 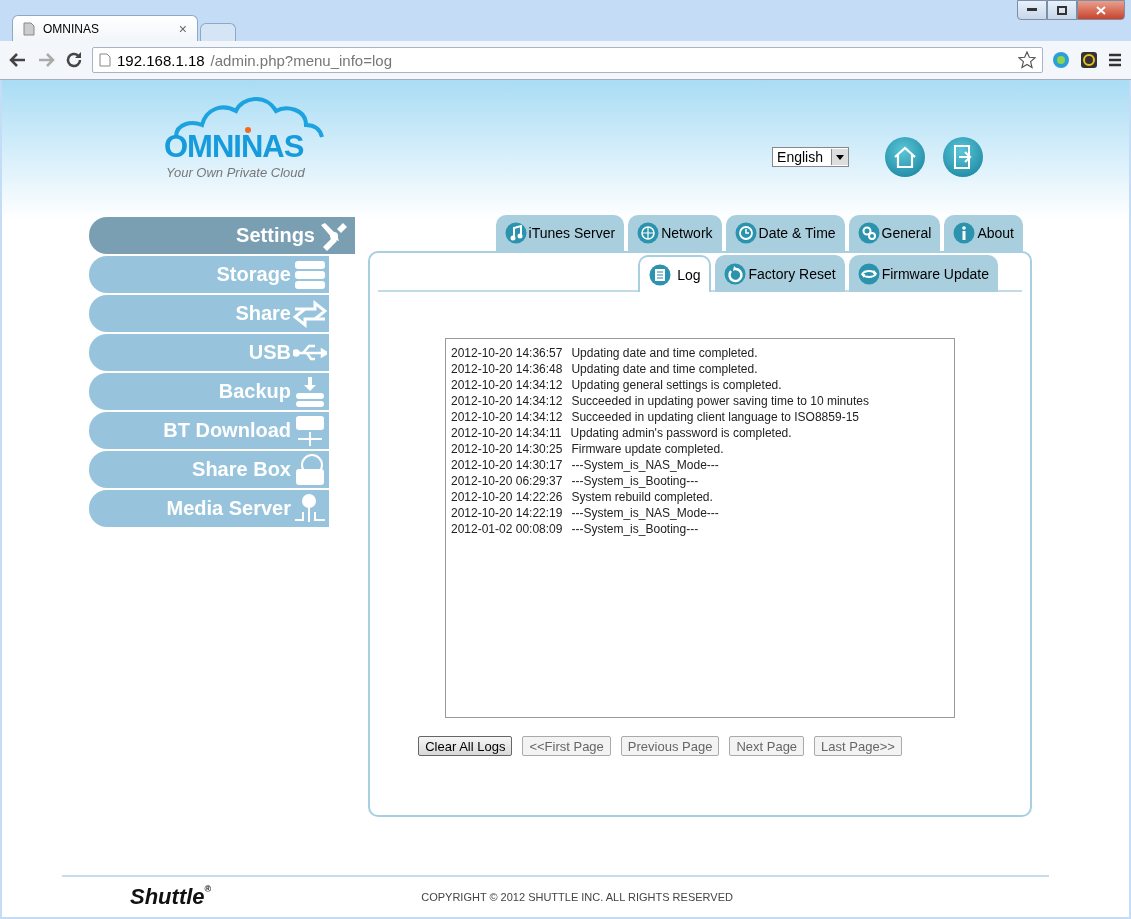 I want to click on minimize-button, so click(x=1032, y=10).